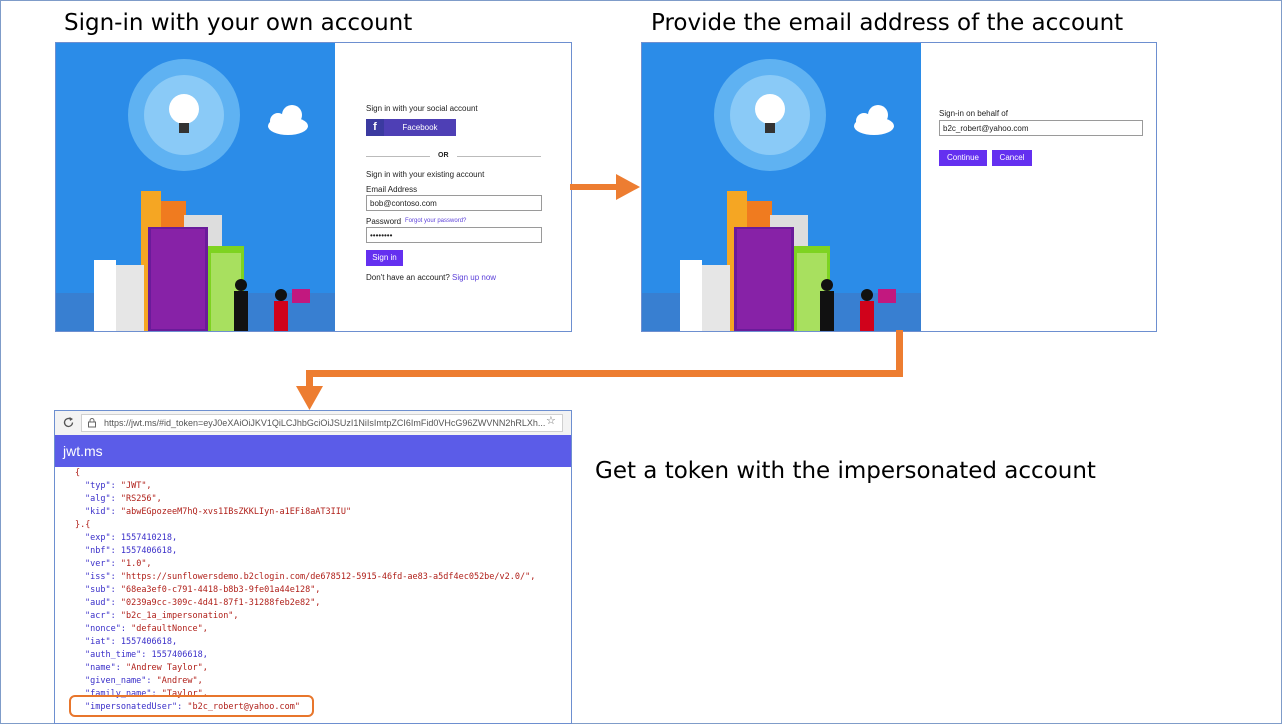 The image size is (1282, 724). What do you see at coordinates (435, 221) in the screenshot?
I see `forgot-password-link: Forgot your password?` at bounding box center [435, 221].